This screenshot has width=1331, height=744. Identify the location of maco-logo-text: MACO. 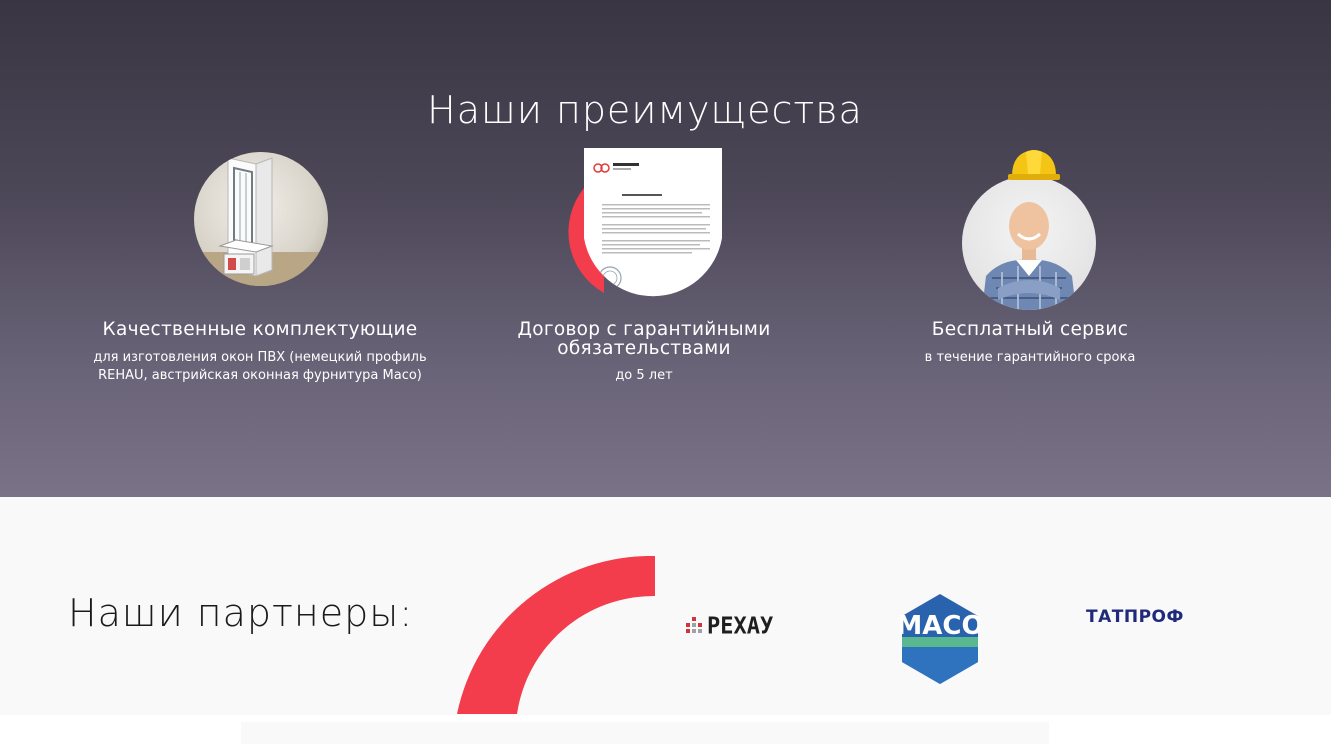
(940, 626).